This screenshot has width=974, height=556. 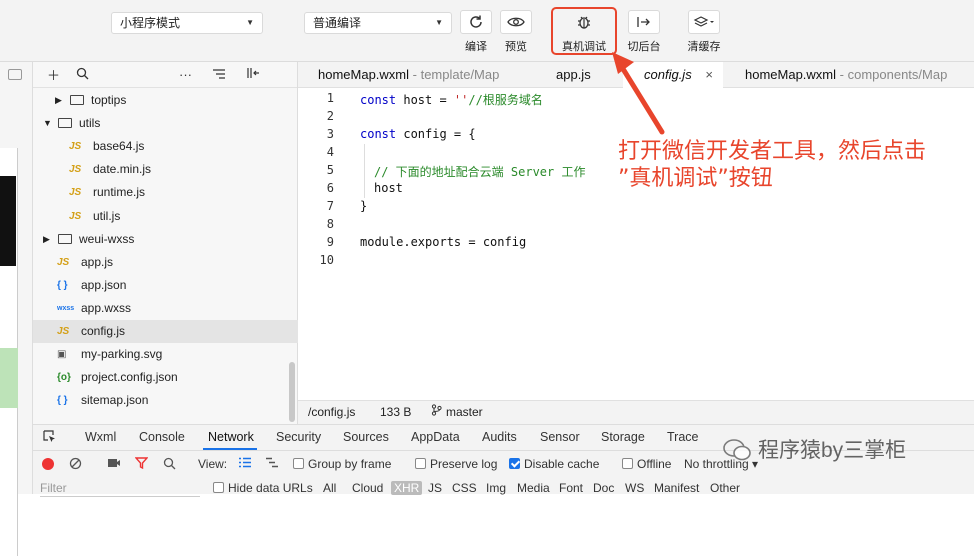 I want to click on tab-storage: Storage, so click(x=623, y=437).